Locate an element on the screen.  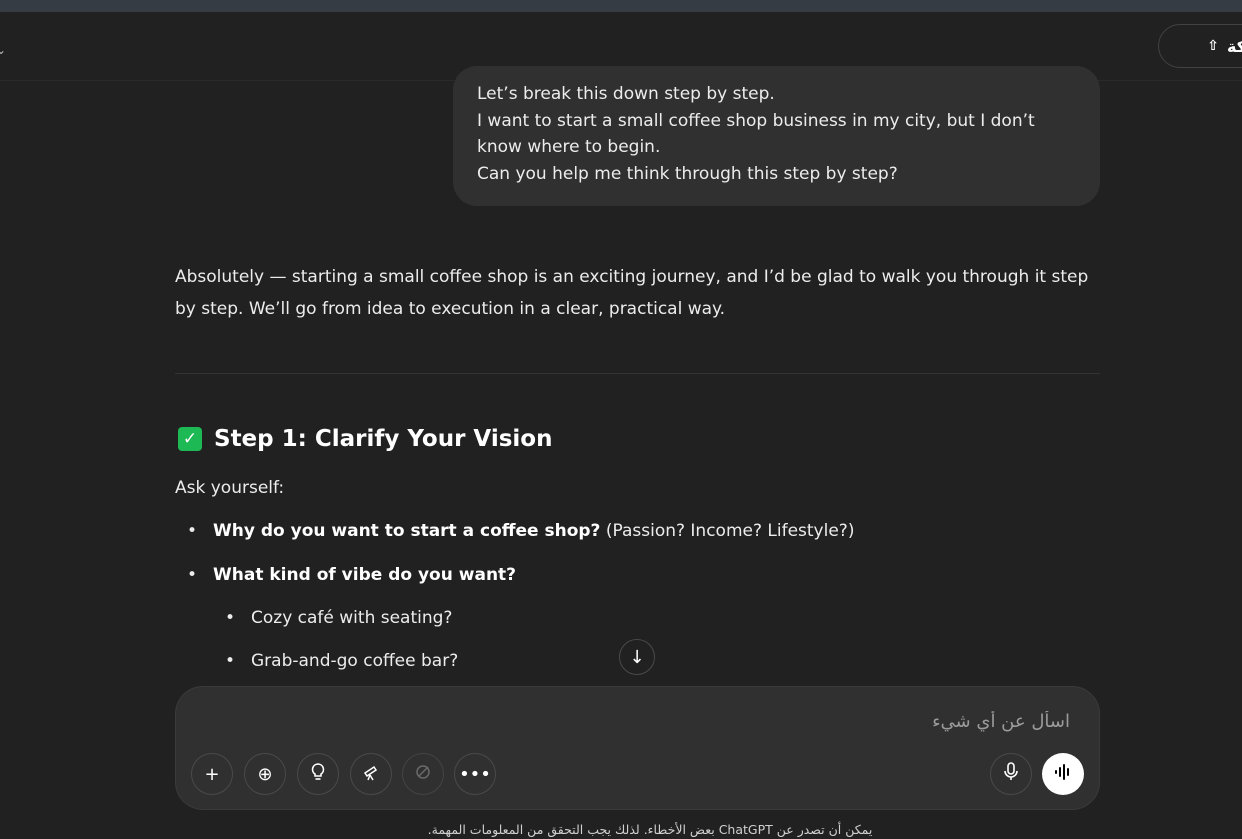
list-item-bold: Why do you want to start a coffee shop? is located at coordinates (407, 531).